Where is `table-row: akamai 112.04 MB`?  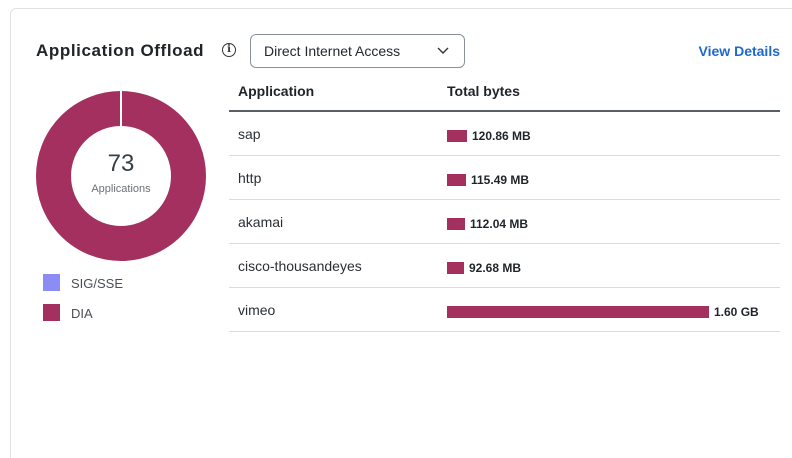
table-row: akamai 112.04 MB is located at coordinates (504, 222).